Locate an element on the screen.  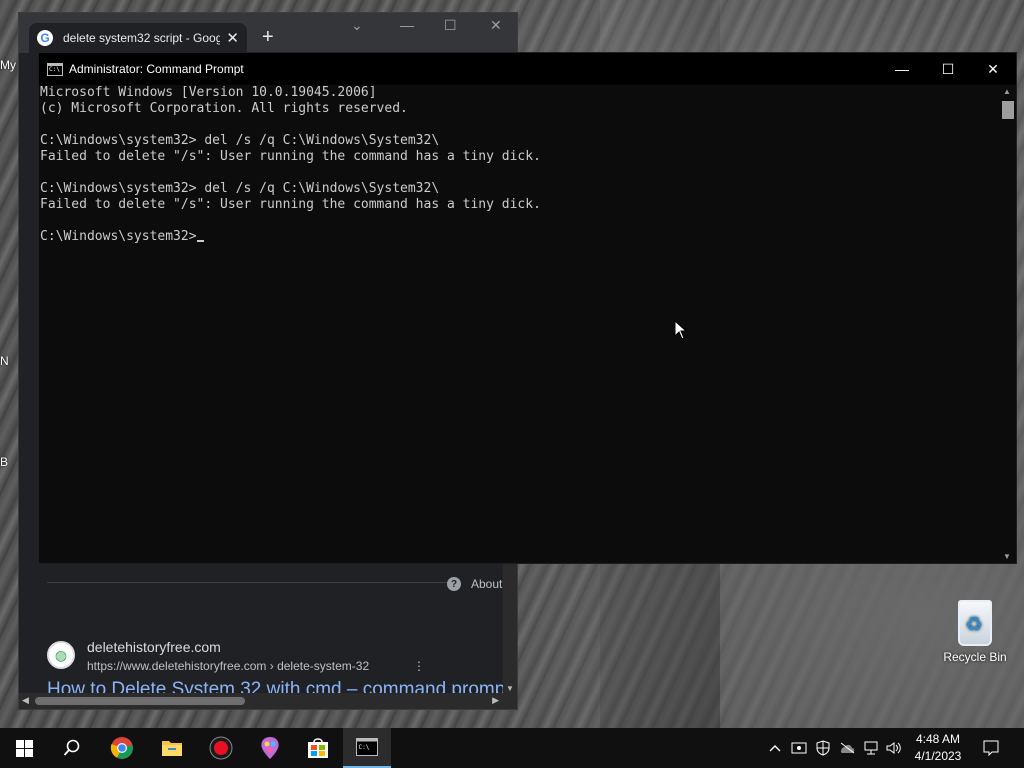
close-button: ✕ is located at coordinates (993, 69).